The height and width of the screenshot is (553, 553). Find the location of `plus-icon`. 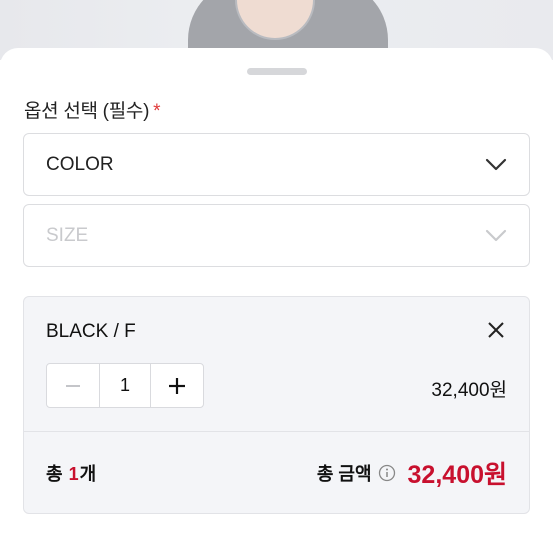

plus-icon is located at coordinates (177, 385).